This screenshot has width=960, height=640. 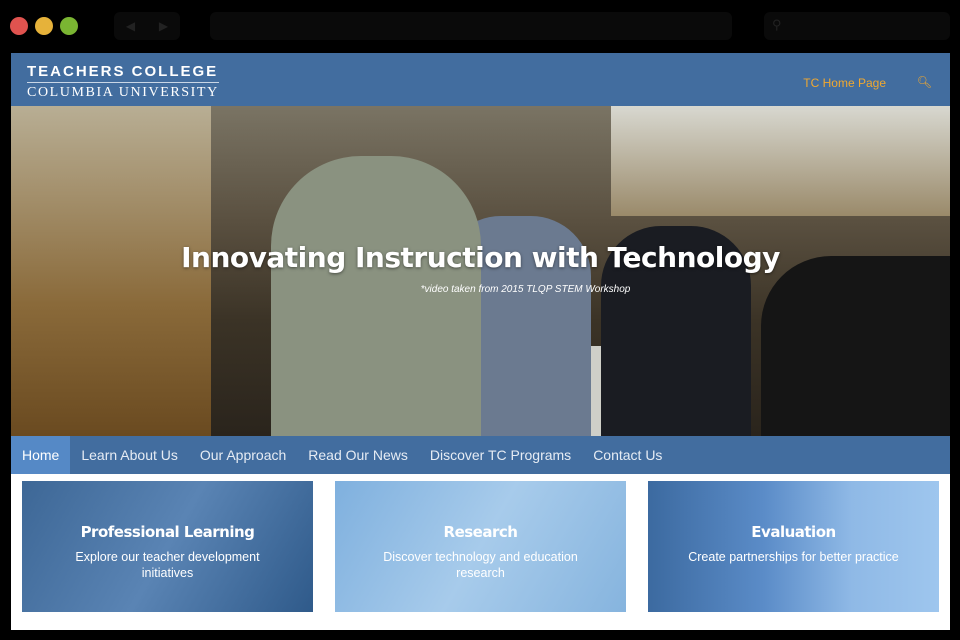 I want to click on close-window-button, so click(x=19, y=26).